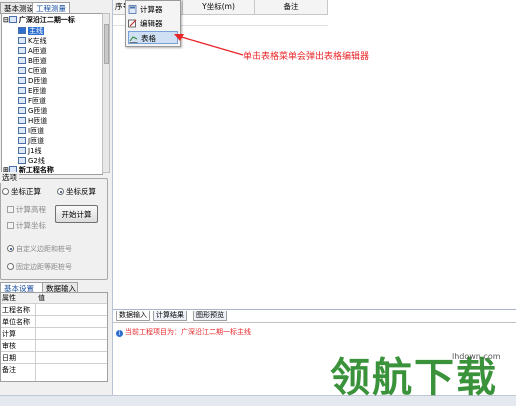 The width and height of the screenshot is (516, 406). Describe the element at coordinates (32, 41) in the screenshot. I see `tree-item: K左线` at that location.